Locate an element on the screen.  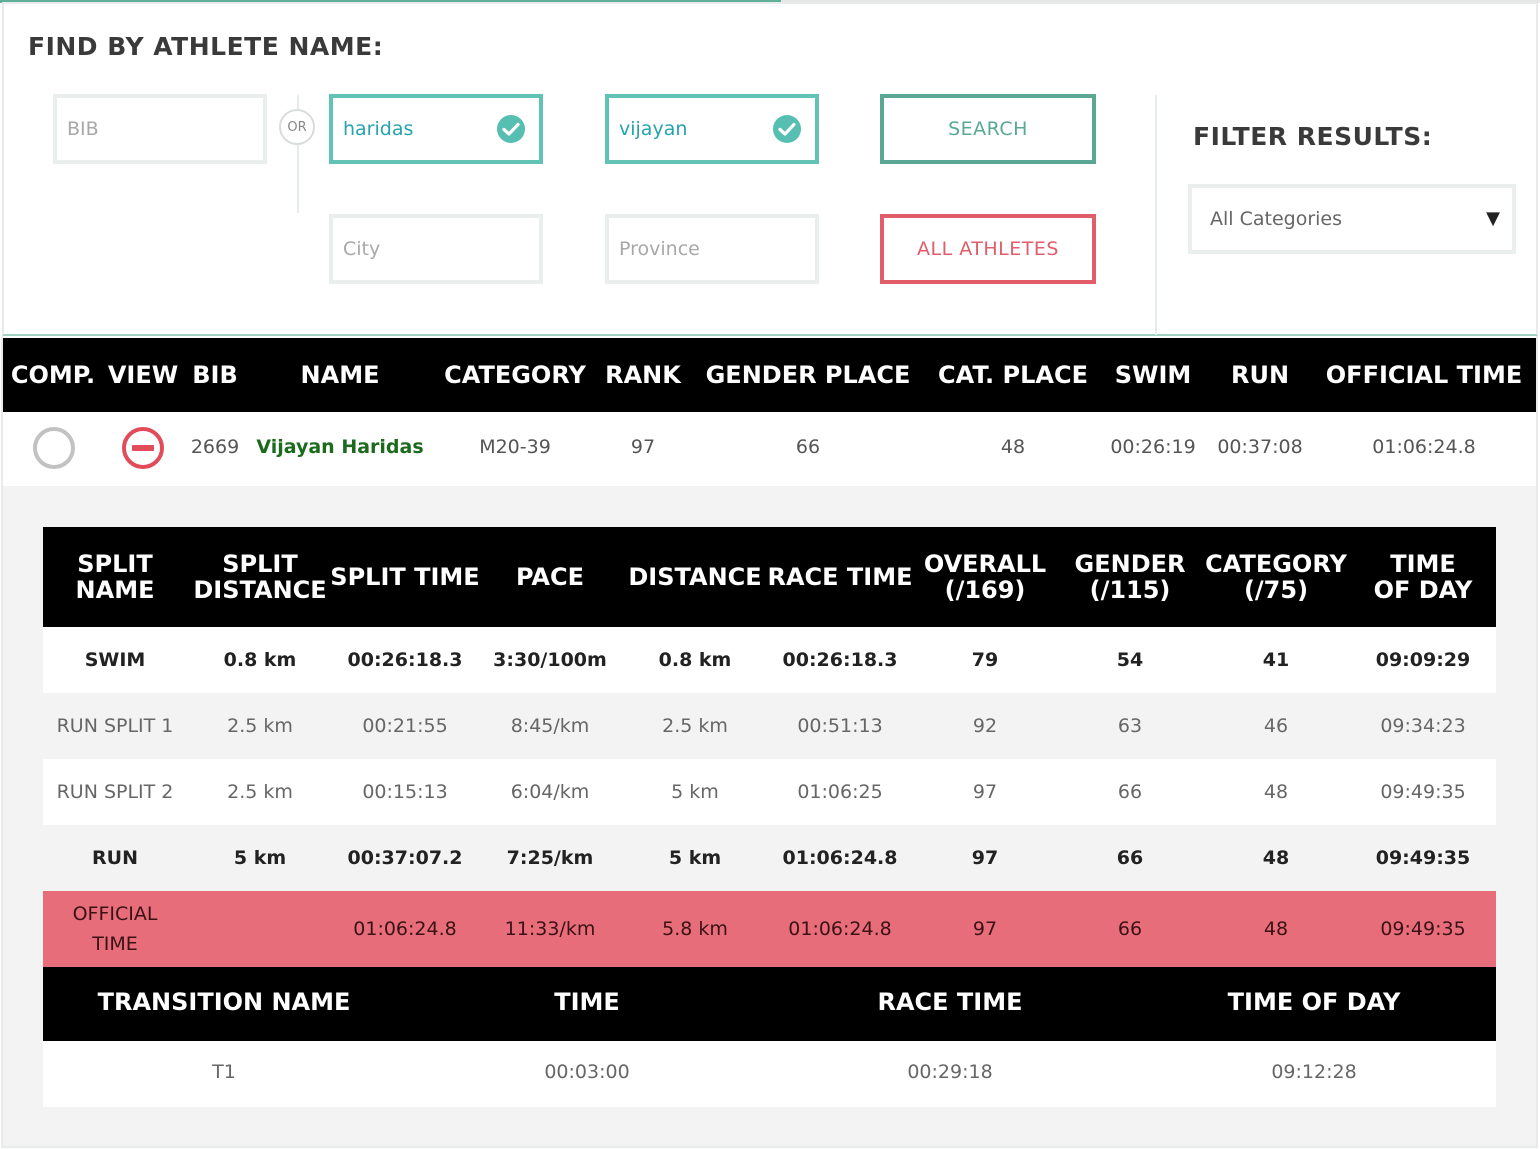
split-name: RUN SPLIT 1 is located at coordinates (115, 726).